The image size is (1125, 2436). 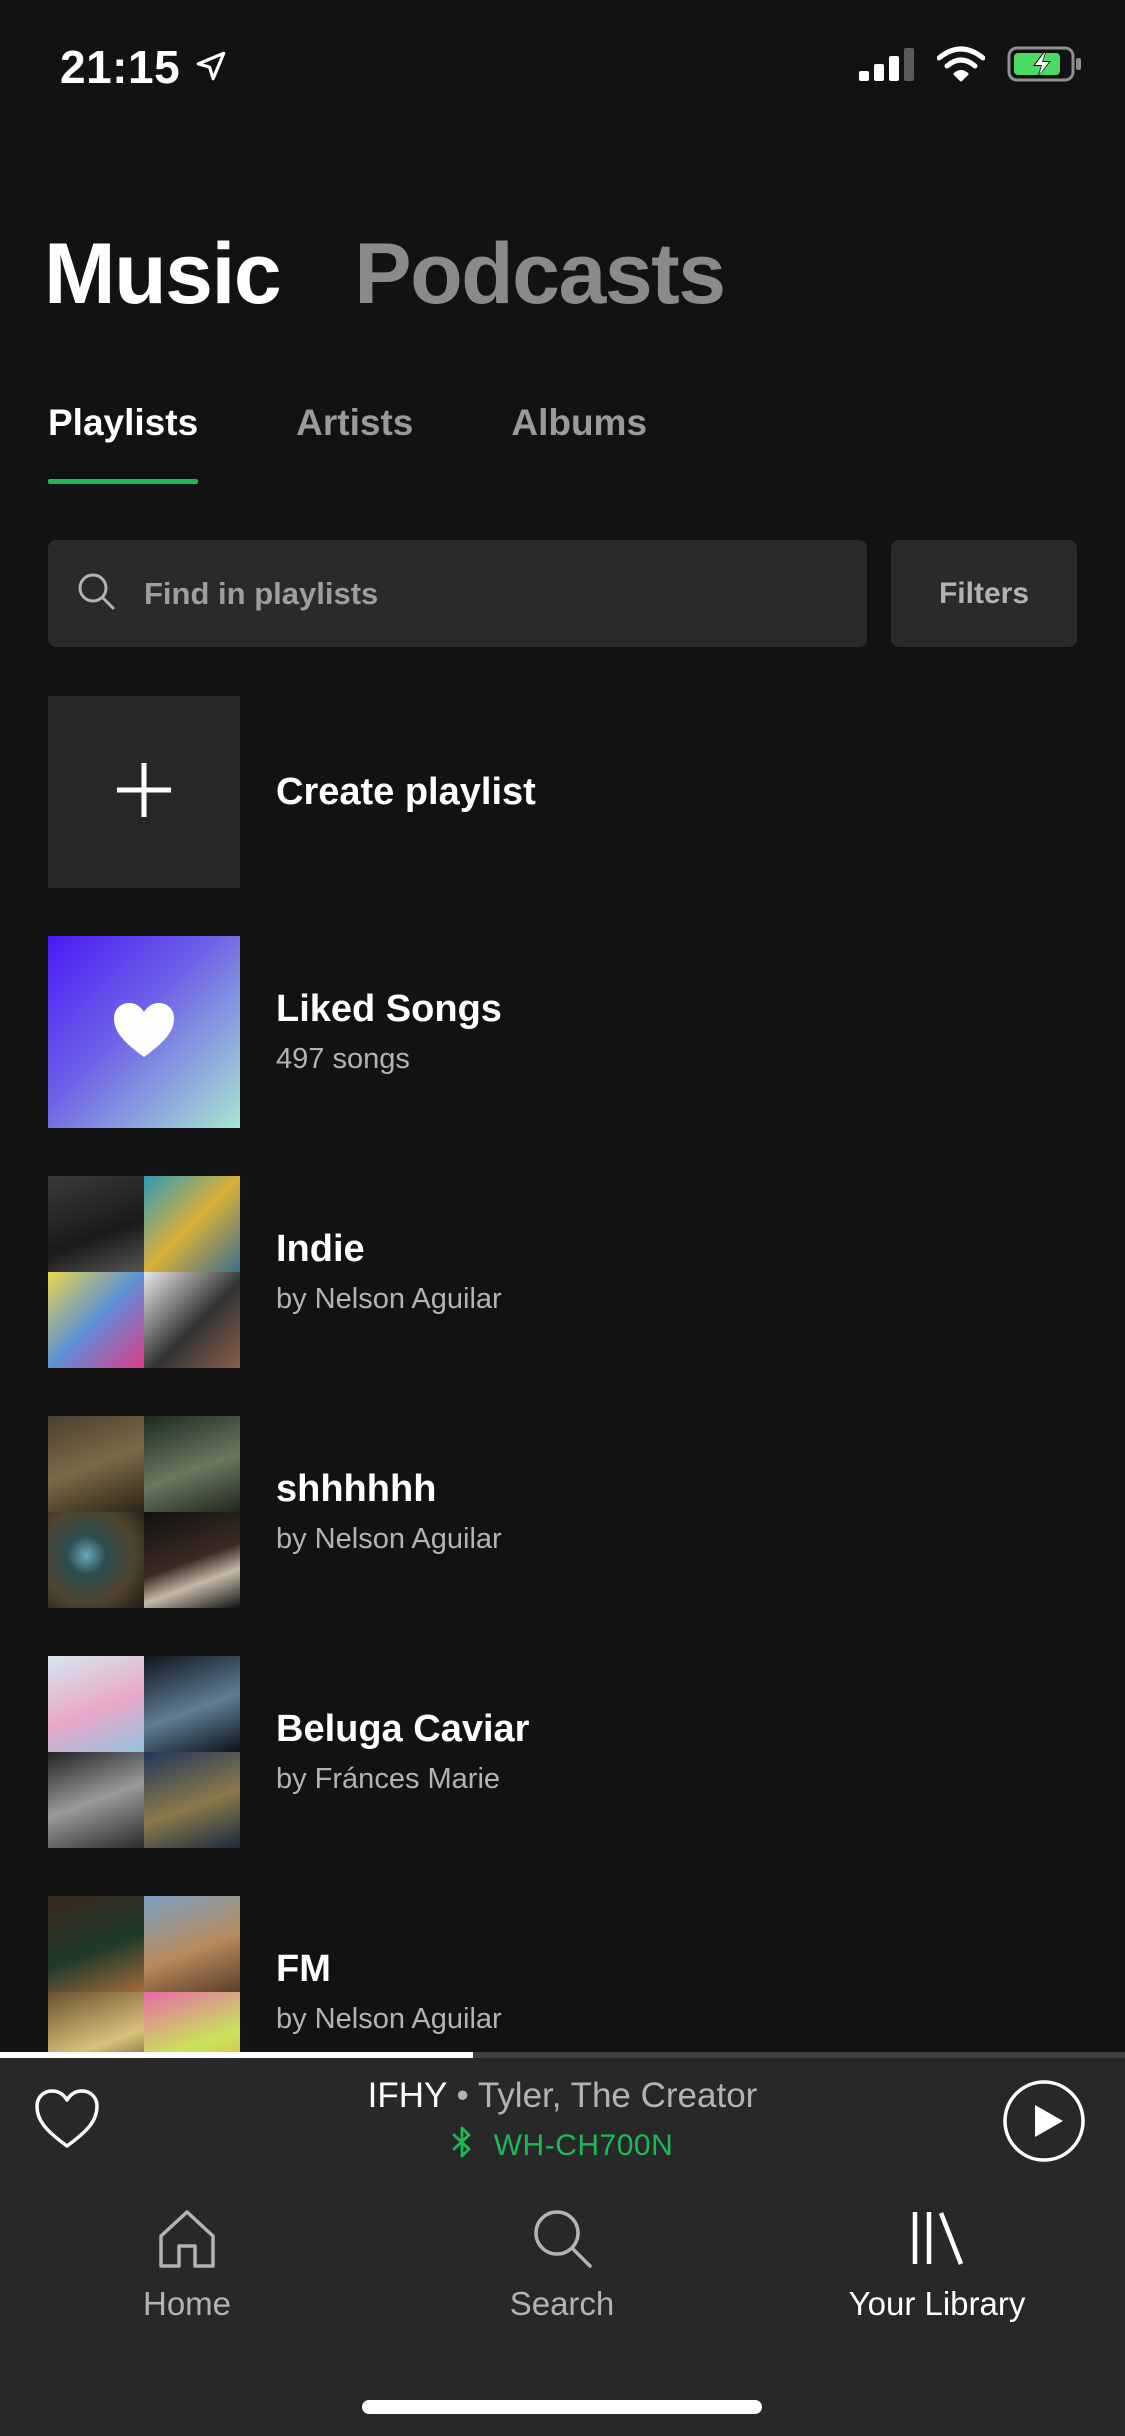 I want to click on location-arrow-icon, so click(x=211, y=67).